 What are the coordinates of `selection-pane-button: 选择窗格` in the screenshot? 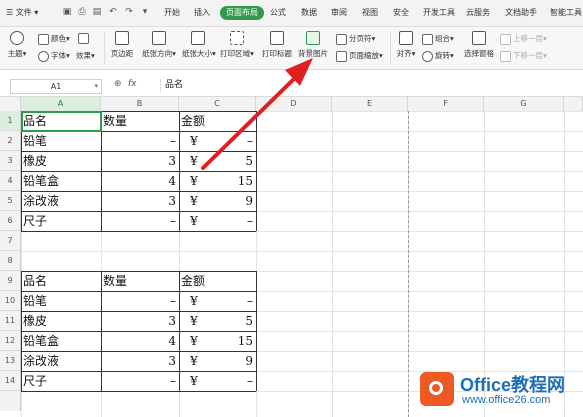 It's located at (479, 45).